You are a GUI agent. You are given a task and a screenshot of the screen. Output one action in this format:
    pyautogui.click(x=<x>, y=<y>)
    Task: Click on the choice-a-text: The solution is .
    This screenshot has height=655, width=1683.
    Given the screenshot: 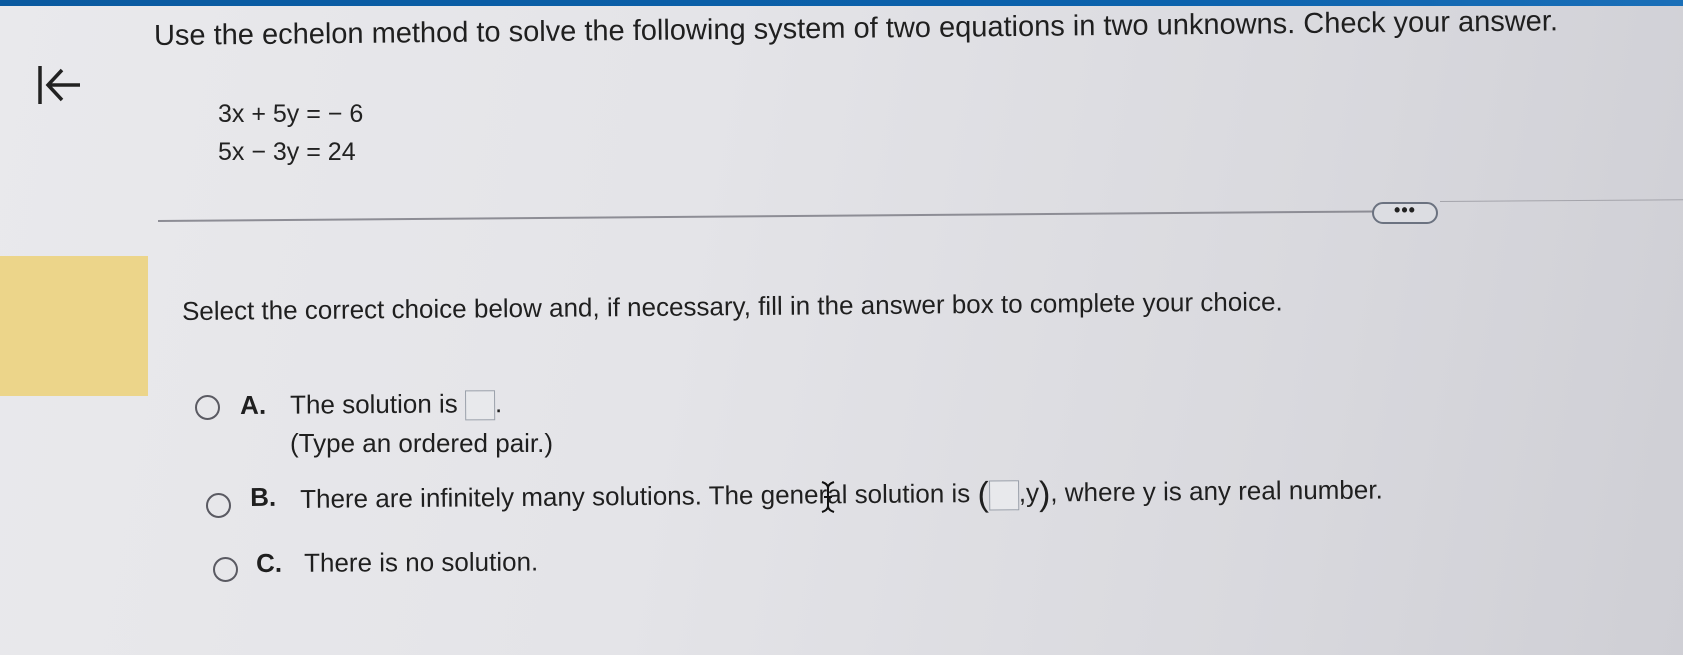 What is the action you would take?
    pyautogui.click(x=396, y=405)
    